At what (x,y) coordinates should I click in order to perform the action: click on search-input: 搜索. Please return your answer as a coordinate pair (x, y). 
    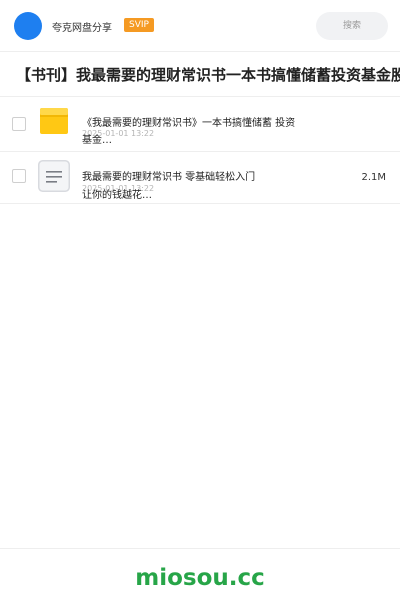
    Looking at the image, I should click on (352, 26).